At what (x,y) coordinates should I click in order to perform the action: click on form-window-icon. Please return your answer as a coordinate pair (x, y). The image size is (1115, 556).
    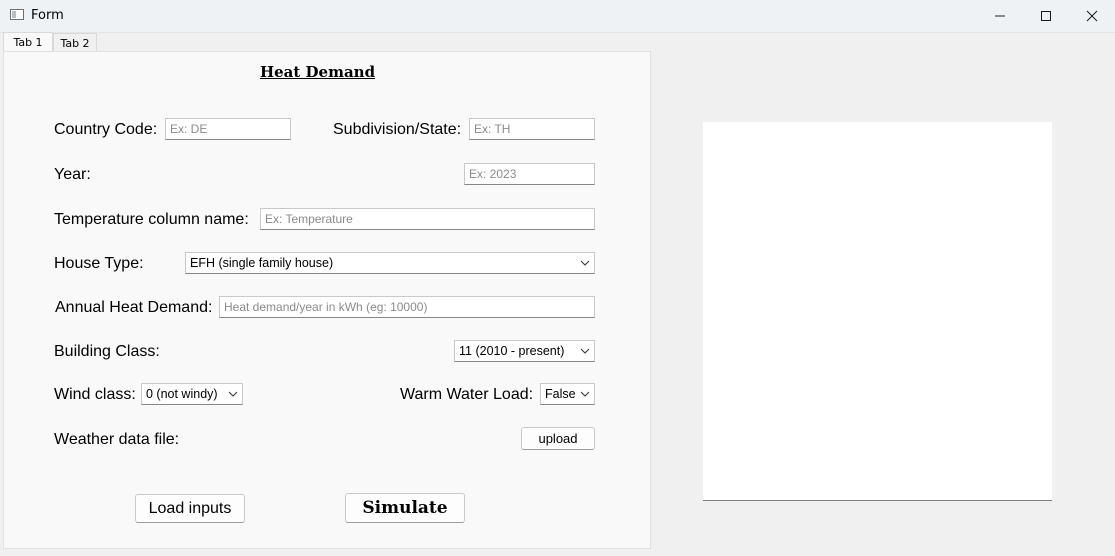
    Looking at the image, I should click on (17, 14).